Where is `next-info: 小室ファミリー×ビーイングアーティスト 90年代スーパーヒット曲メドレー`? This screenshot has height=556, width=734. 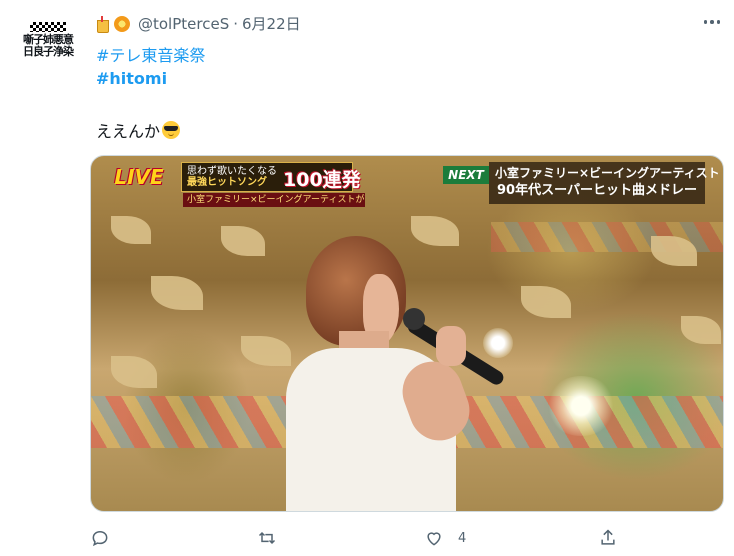 next-info: 小室ファミリー×ビーイングアーティスト 90年代スーパーヒット曲メドレー is located at coordinates (604, 183).